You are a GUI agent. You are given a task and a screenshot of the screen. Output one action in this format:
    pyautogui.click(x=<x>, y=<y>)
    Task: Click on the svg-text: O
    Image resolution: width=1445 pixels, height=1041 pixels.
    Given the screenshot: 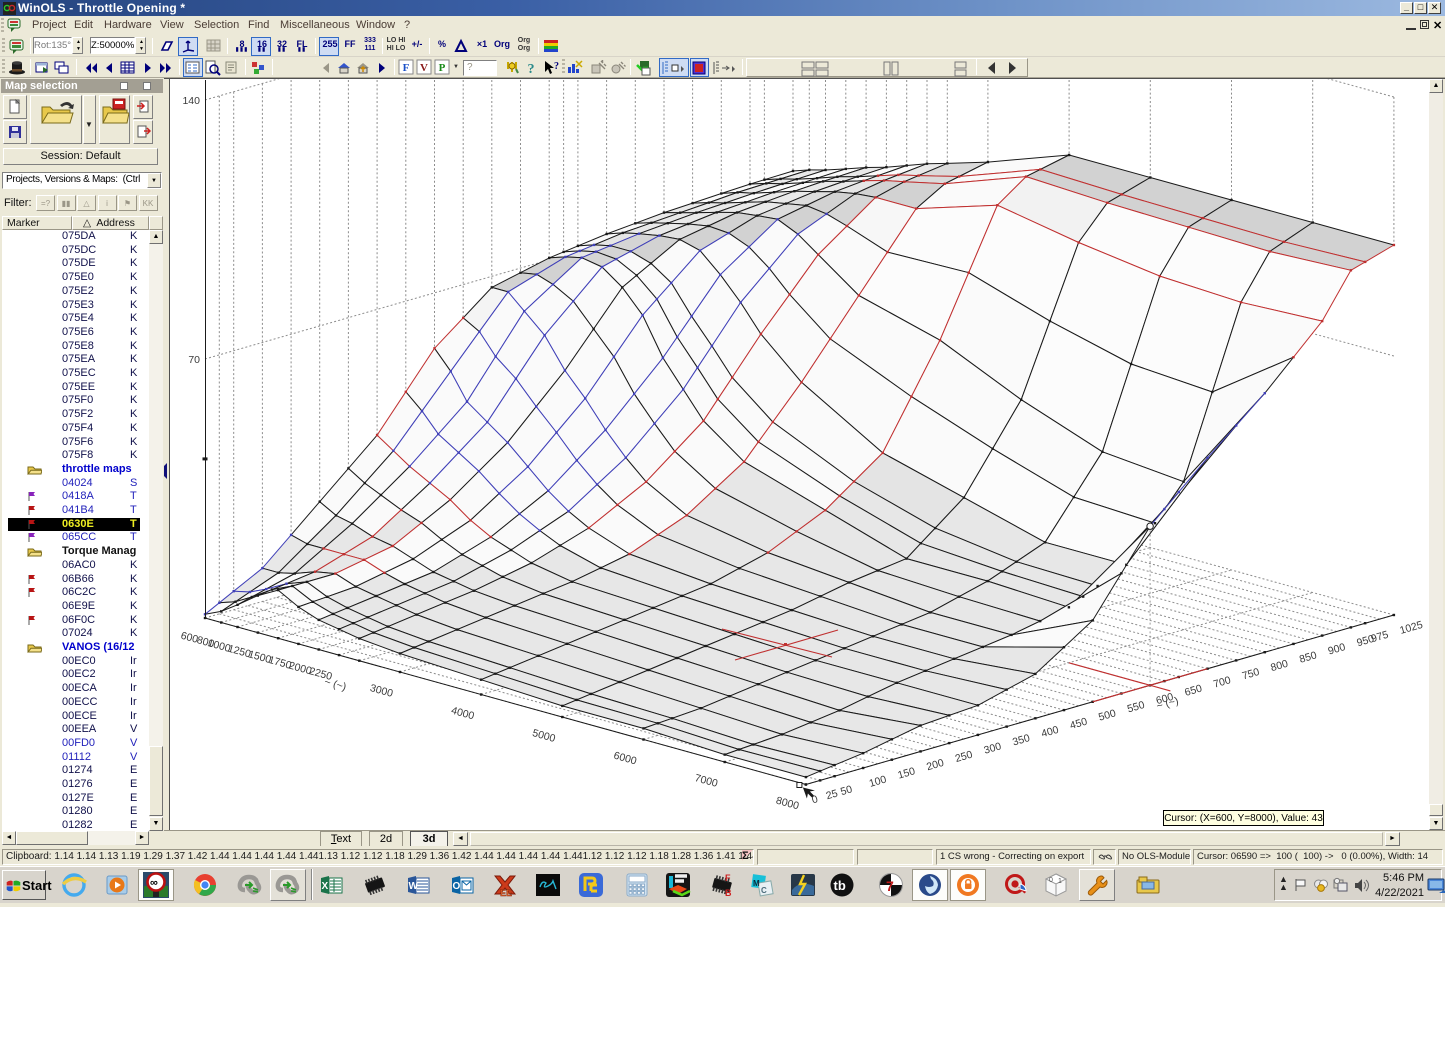 What is the action you would take?
    pyautogui.click(x=457, y=886)
    